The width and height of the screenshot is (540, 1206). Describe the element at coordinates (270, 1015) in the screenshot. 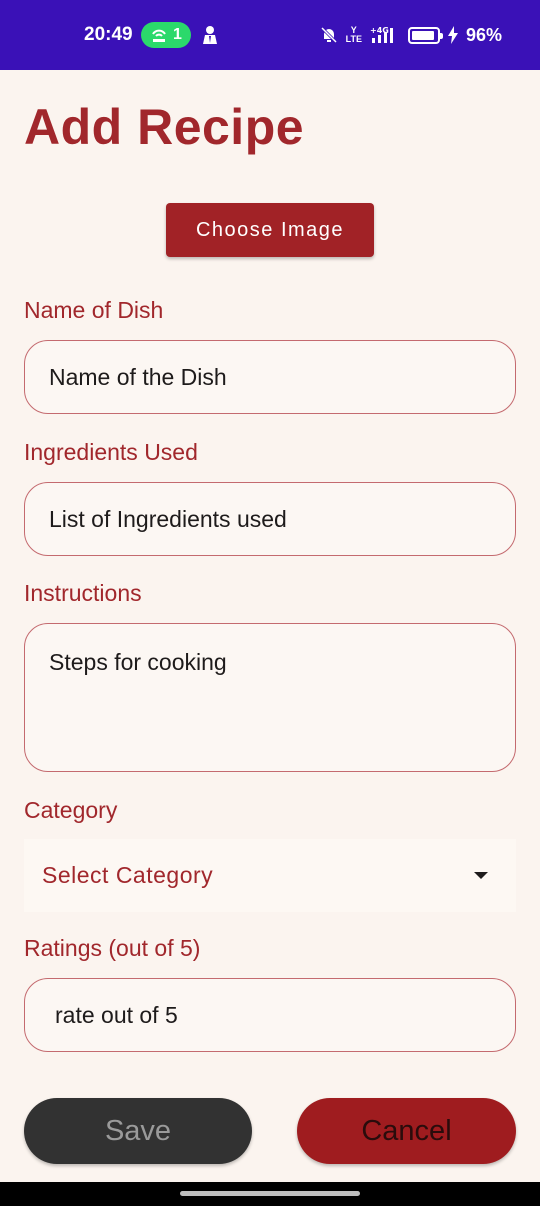

I see `ratings-input` at that location.